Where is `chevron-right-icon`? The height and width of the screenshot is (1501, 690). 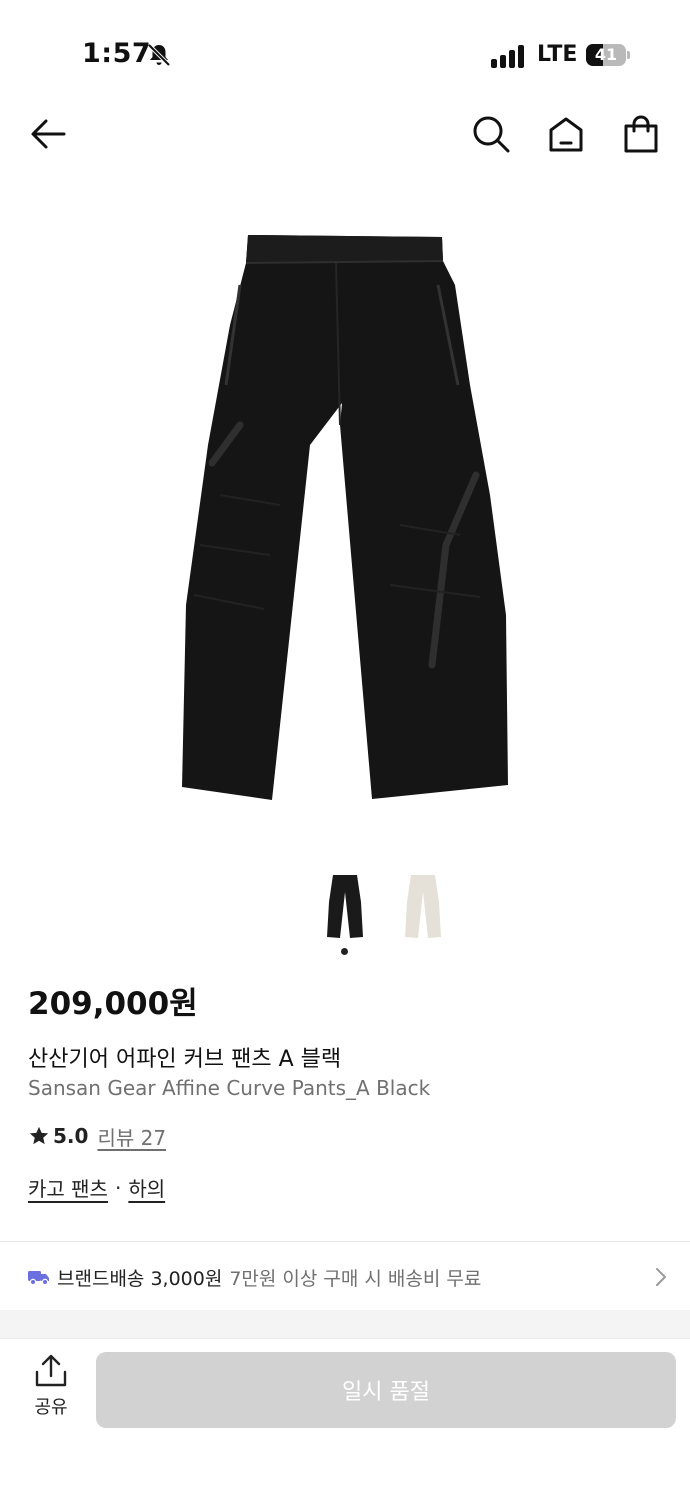
chevron-right-icon is located at coordinates (661, 1277).